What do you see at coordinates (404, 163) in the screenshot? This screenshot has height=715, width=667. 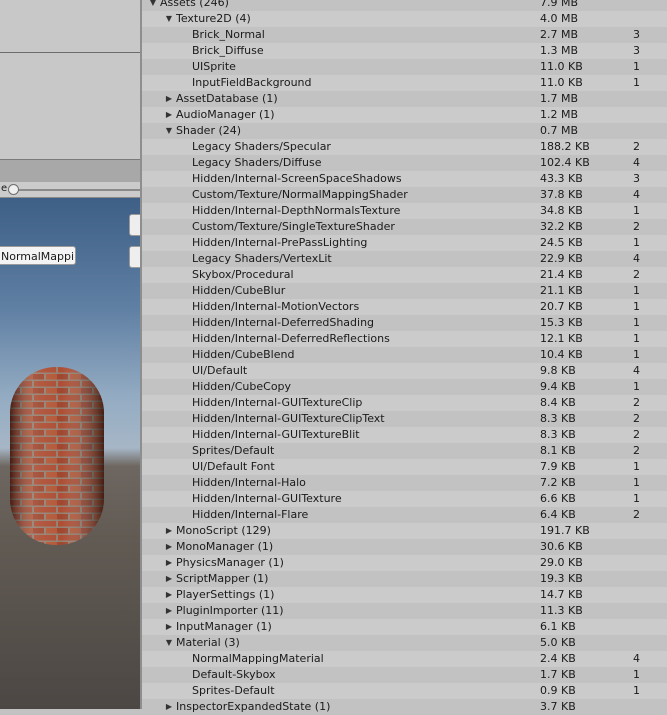 I see `tree-row: Legacy Shaders/Diffuse 102.4 KB 4` at bounding box center [404, 163].